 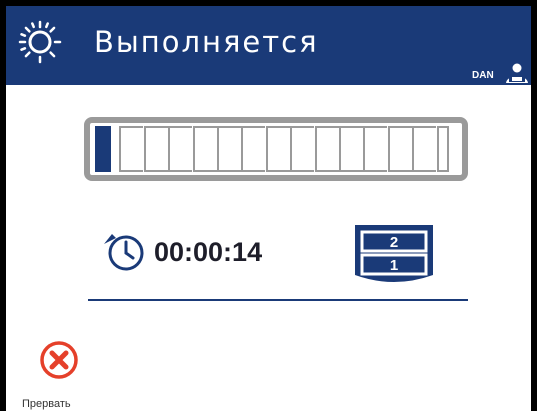 What do you see at coordinates (124, 252) in the screenshot?
I see `stopwatch-icon` at bounding box center [124, 252].